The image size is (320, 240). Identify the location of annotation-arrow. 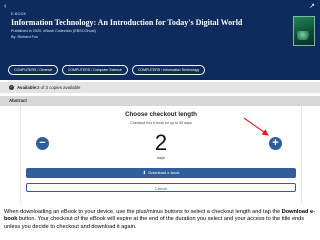
(256, 126).